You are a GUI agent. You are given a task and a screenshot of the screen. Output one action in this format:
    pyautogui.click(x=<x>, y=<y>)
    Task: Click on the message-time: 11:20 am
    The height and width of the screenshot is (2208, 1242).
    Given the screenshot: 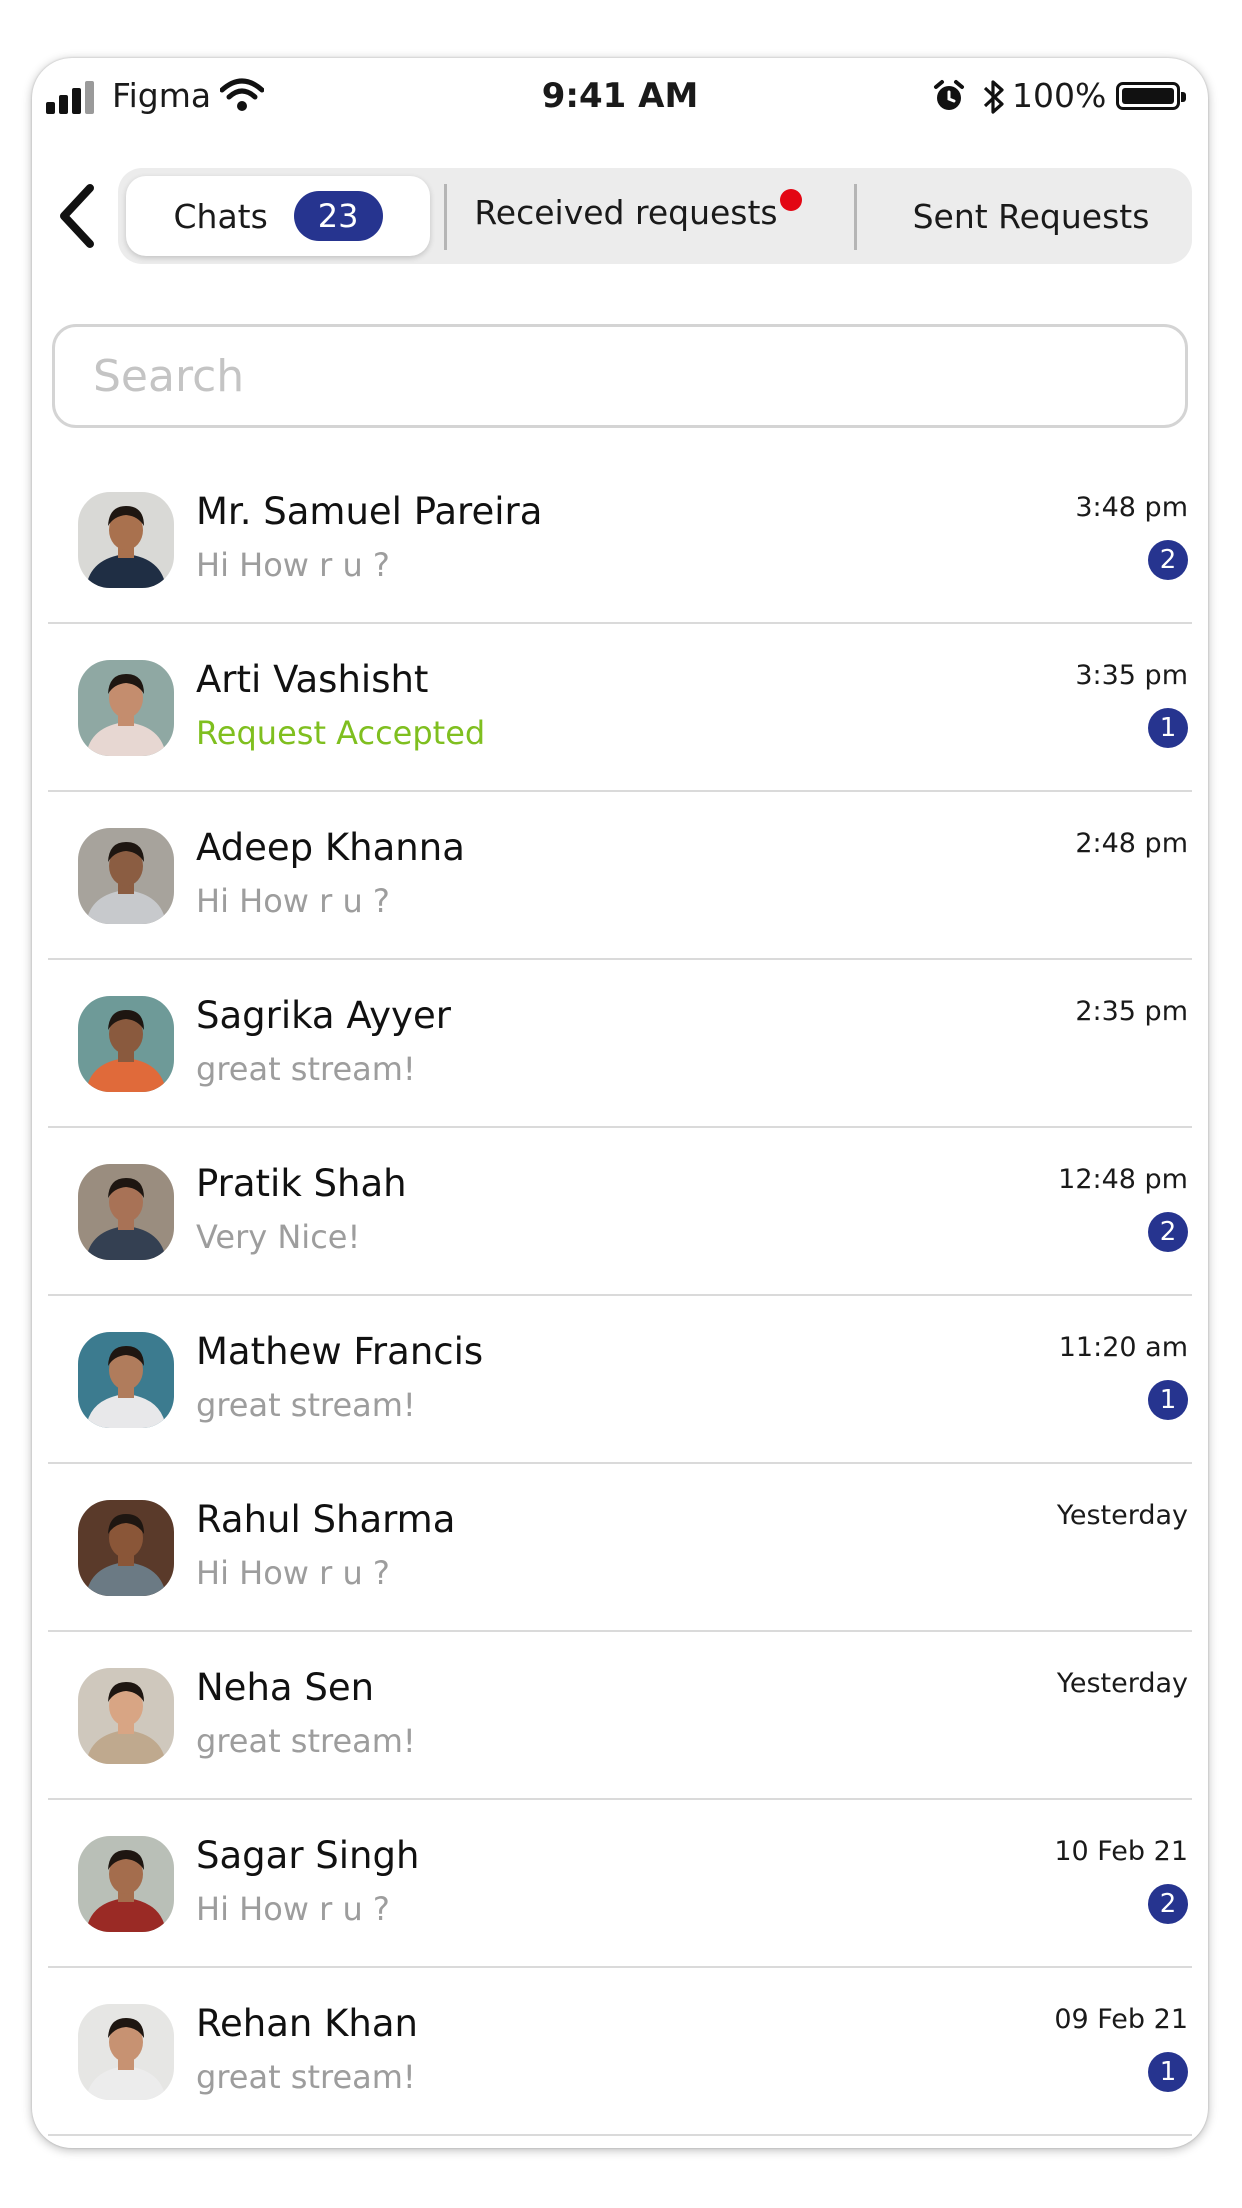 What is the action you would take?
    pyautogui.click(x=1123, y=1347)
    